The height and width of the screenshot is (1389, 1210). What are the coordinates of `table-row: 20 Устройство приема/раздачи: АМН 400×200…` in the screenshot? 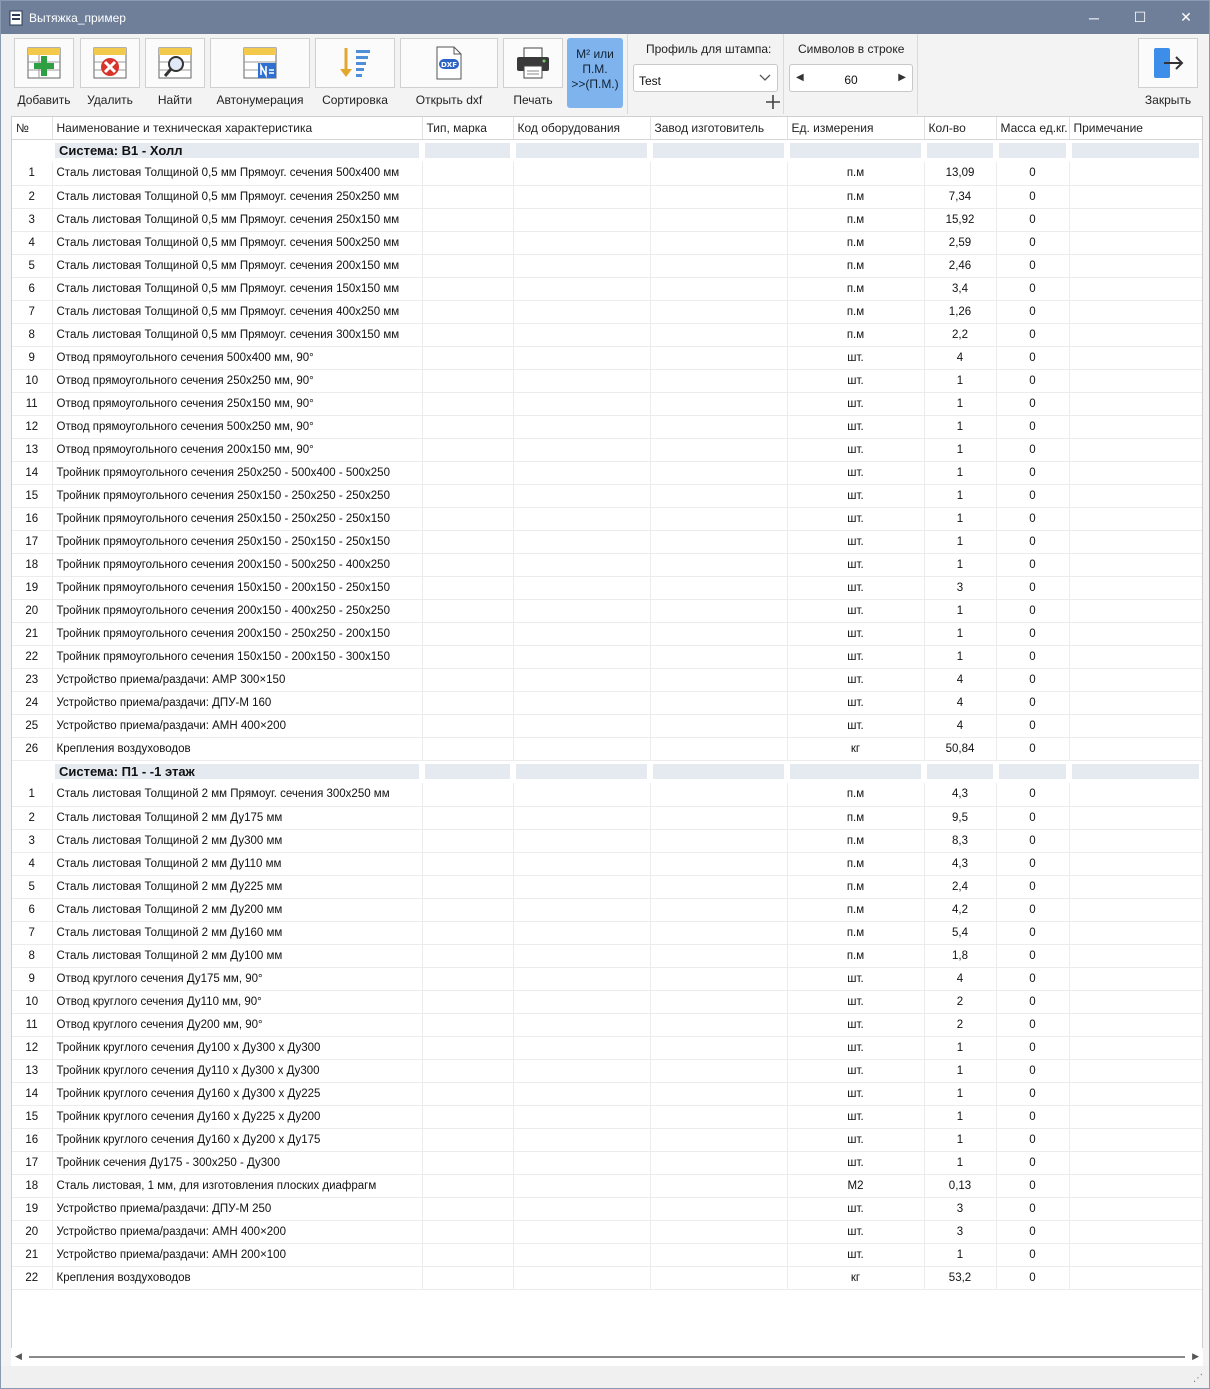 It's located at (607, 1232).